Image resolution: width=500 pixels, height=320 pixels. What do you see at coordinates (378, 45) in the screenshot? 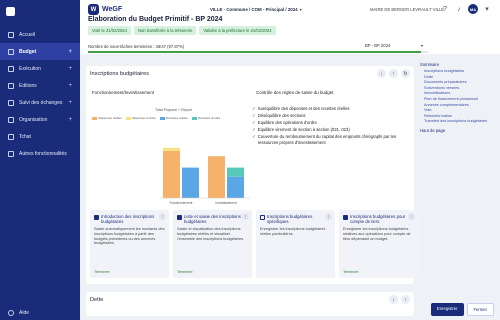
I see `budget-select-value: BP - BP 2024` at bounding box center [378, 45].